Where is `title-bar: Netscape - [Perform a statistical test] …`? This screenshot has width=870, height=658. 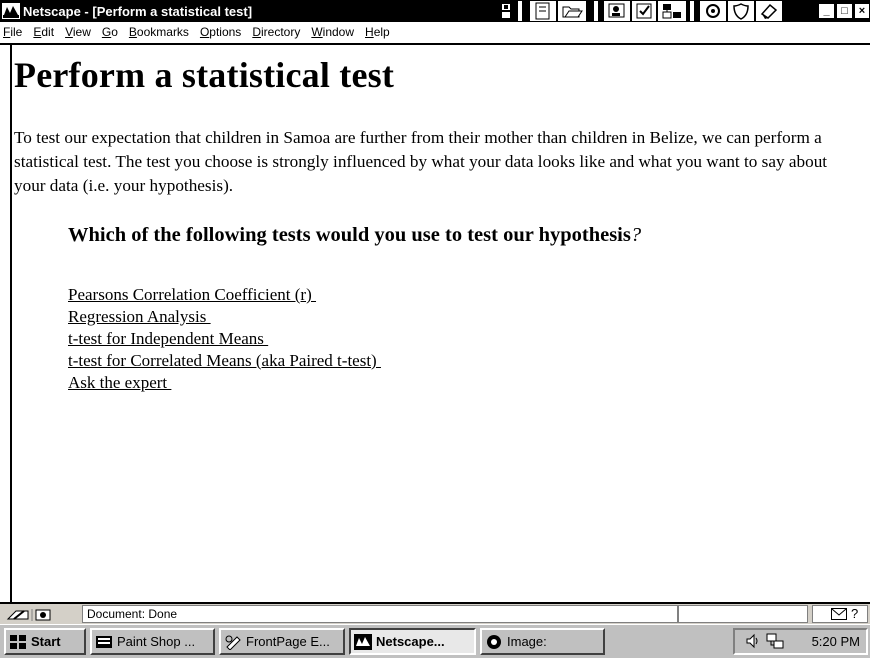 title-bar: Netscape - [Perform a statistical test] … is located at coordinates (435, 11).